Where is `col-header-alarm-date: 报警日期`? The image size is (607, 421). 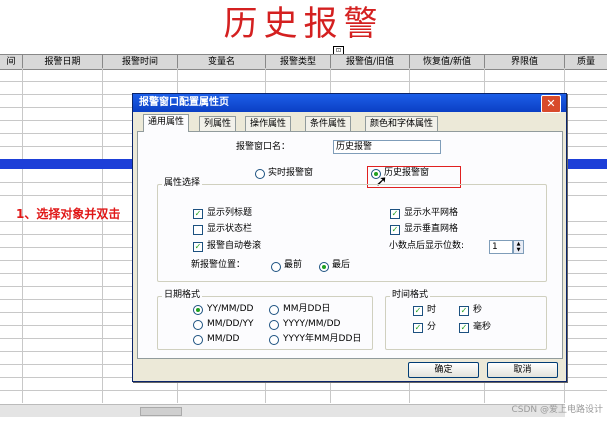 col-header-alarm-date: 报警日期 is located at coordinates (63, 62).